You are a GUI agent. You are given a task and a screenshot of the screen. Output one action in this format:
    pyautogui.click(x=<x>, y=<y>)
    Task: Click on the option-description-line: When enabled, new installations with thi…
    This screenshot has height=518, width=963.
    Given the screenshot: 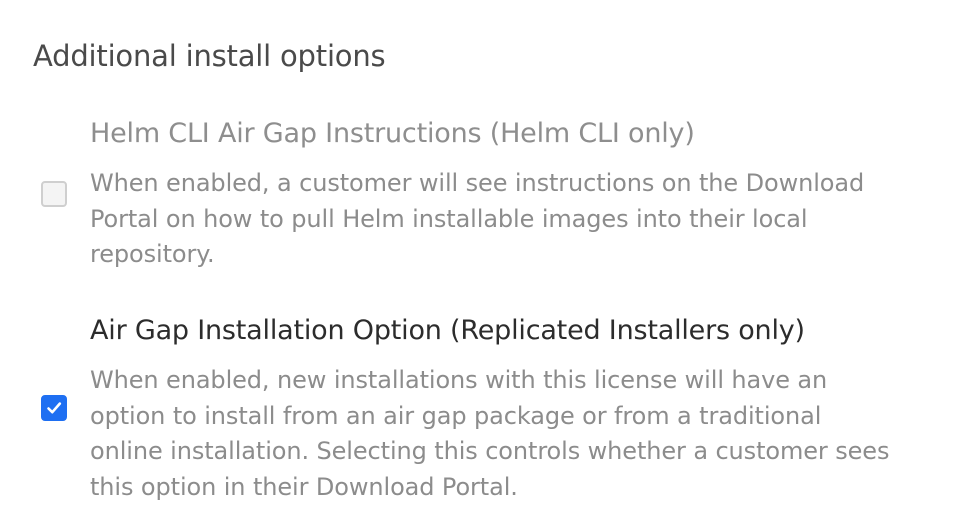 What is the action you would take?
    pyautogui.click(x=459, y=380)
    